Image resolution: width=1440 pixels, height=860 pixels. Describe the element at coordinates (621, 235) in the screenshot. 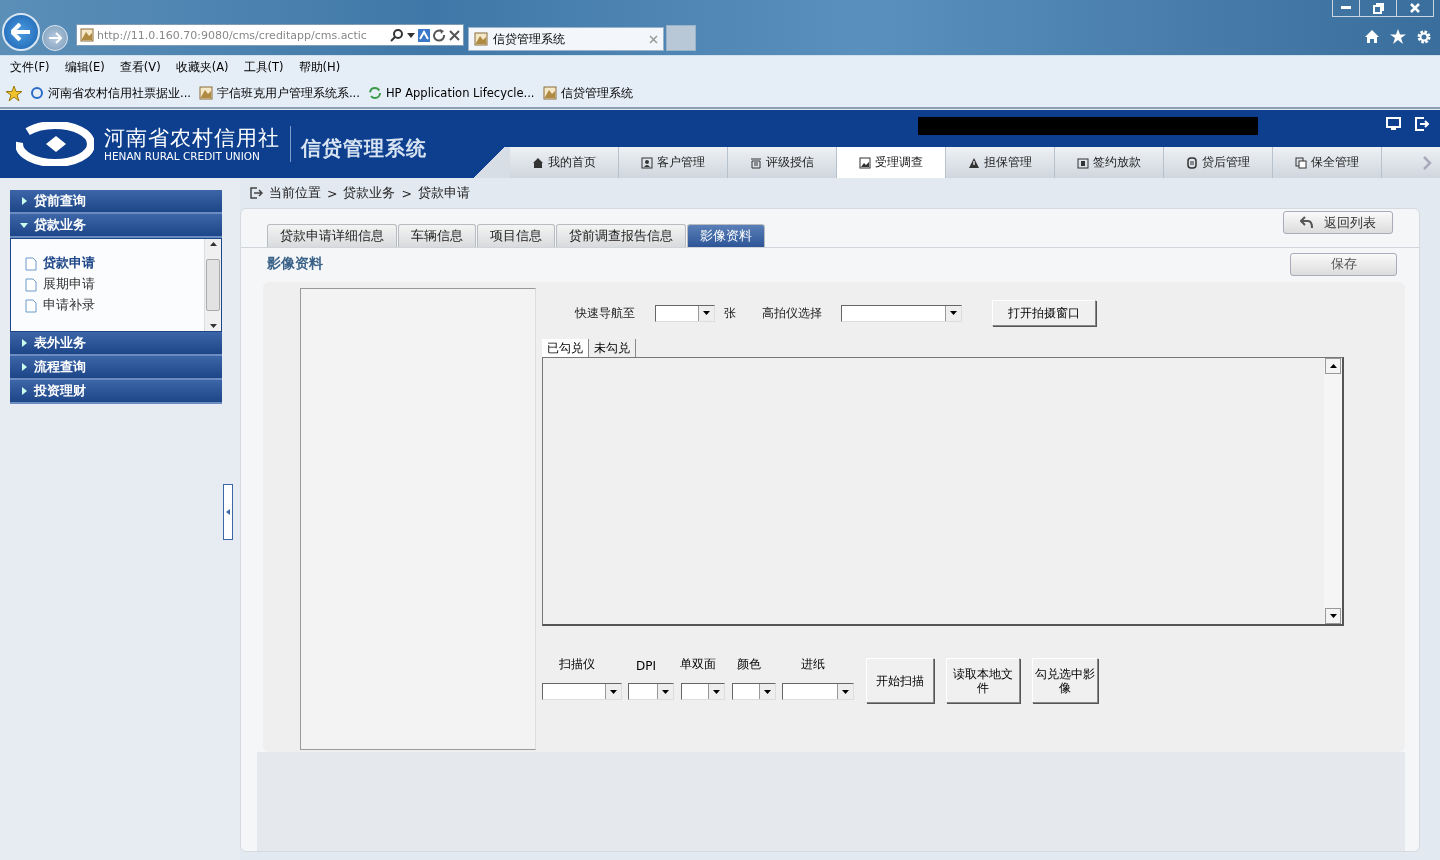

I see `tab: 贷前调查报告信息` at that location.